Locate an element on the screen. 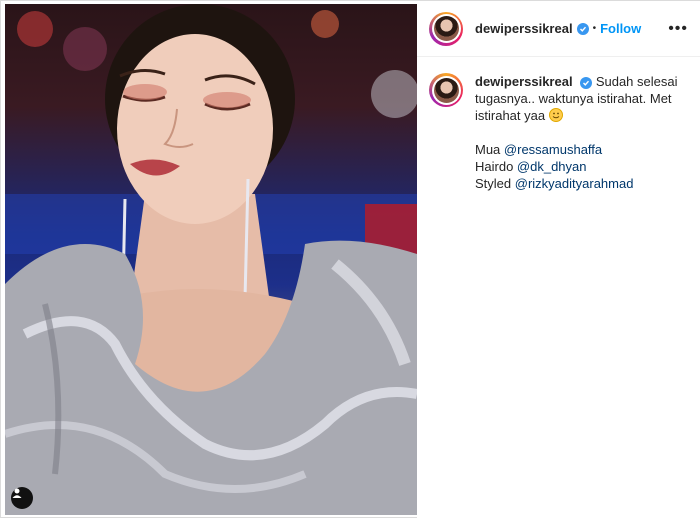 This screenshot has height=518, width=700. caption-avatar is located at coordinates (446, 90).